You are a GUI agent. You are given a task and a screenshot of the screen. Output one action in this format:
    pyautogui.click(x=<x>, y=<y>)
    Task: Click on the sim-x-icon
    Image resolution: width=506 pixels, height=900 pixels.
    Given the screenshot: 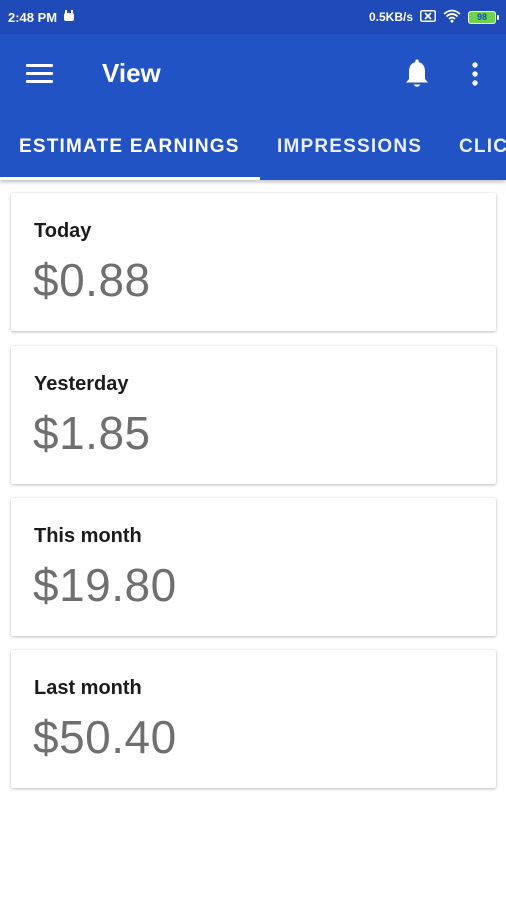 What is the action you would take?
    pyautogui.click(x=428, y=17)
    